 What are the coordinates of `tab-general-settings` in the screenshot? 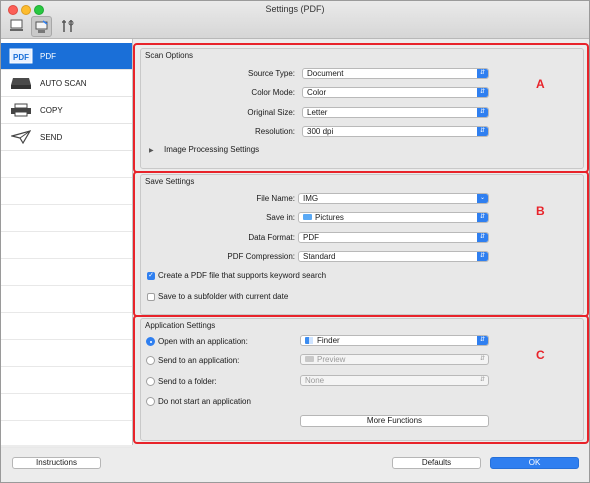 It's located at (67, 25).